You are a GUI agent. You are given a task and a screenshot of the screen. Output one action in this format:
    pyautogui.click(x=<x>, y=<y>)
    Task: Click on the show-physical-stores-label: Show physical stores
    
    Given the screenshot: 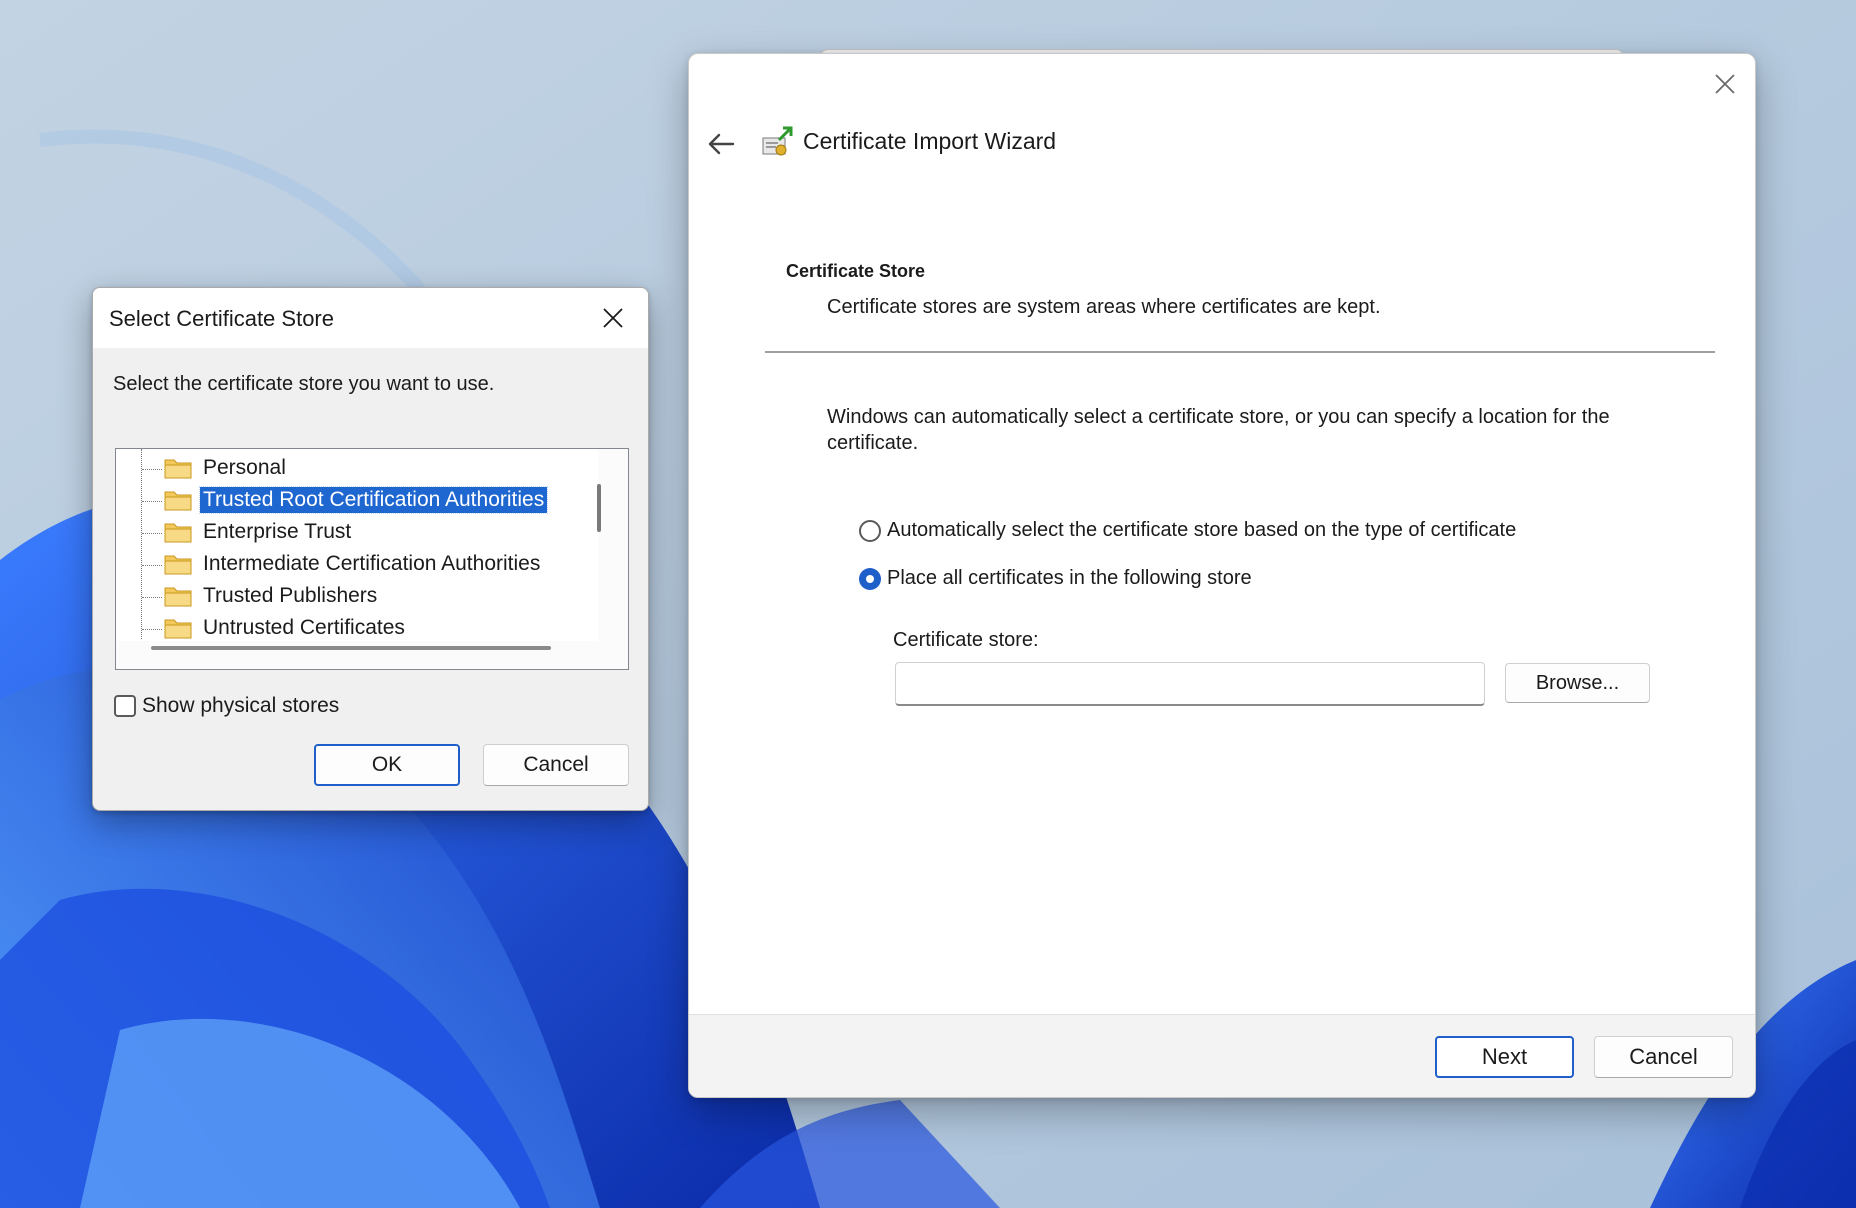 What is the action you would take?
    pyautogui.click(x=241, y=705)
    